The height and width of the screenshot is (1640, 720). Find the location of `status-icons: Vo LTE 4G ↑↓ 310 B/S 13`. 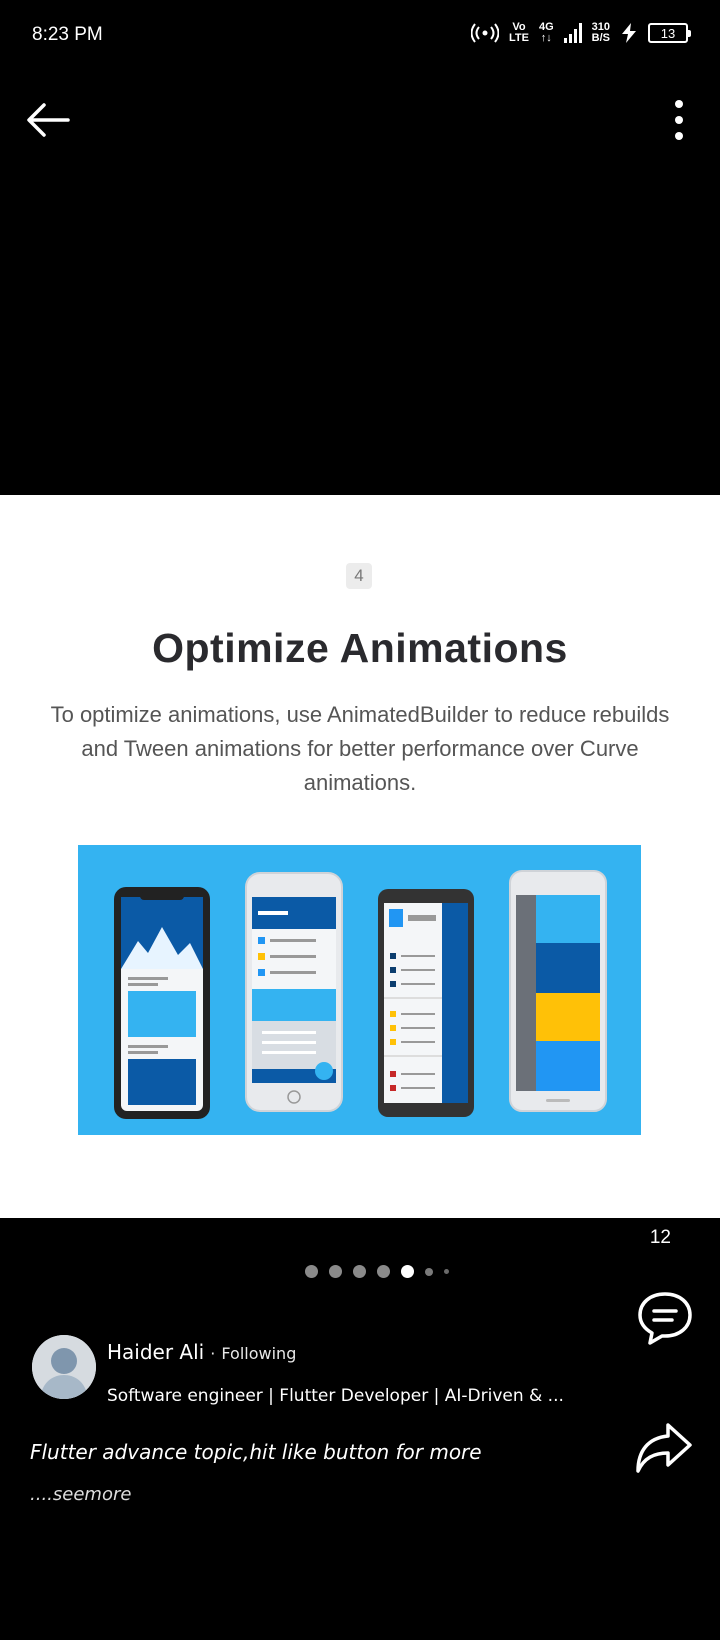

status-icons: Vo LTE 4G ↑↓ 310 B/S 13 is located at coordinates (580, 32).